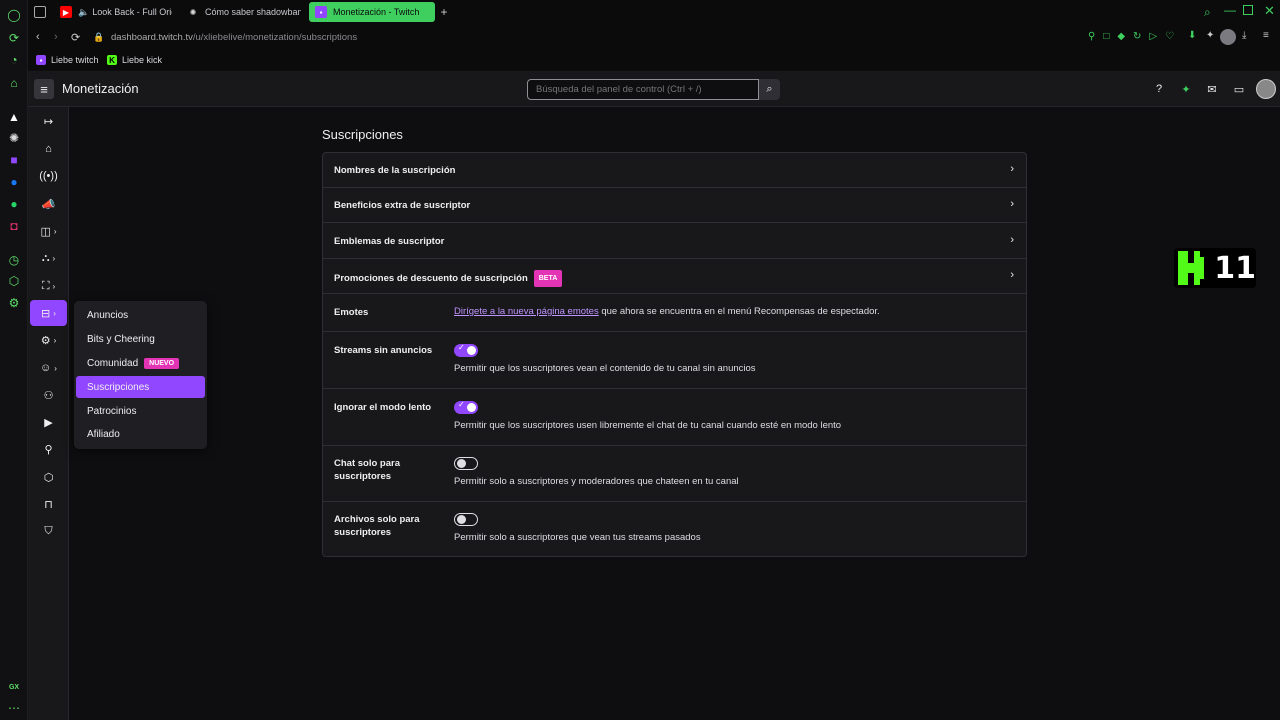 The height and width of the screenshot is (720, 1280). I want to click on speed-dial-icon: ◔, so click(14, 60).